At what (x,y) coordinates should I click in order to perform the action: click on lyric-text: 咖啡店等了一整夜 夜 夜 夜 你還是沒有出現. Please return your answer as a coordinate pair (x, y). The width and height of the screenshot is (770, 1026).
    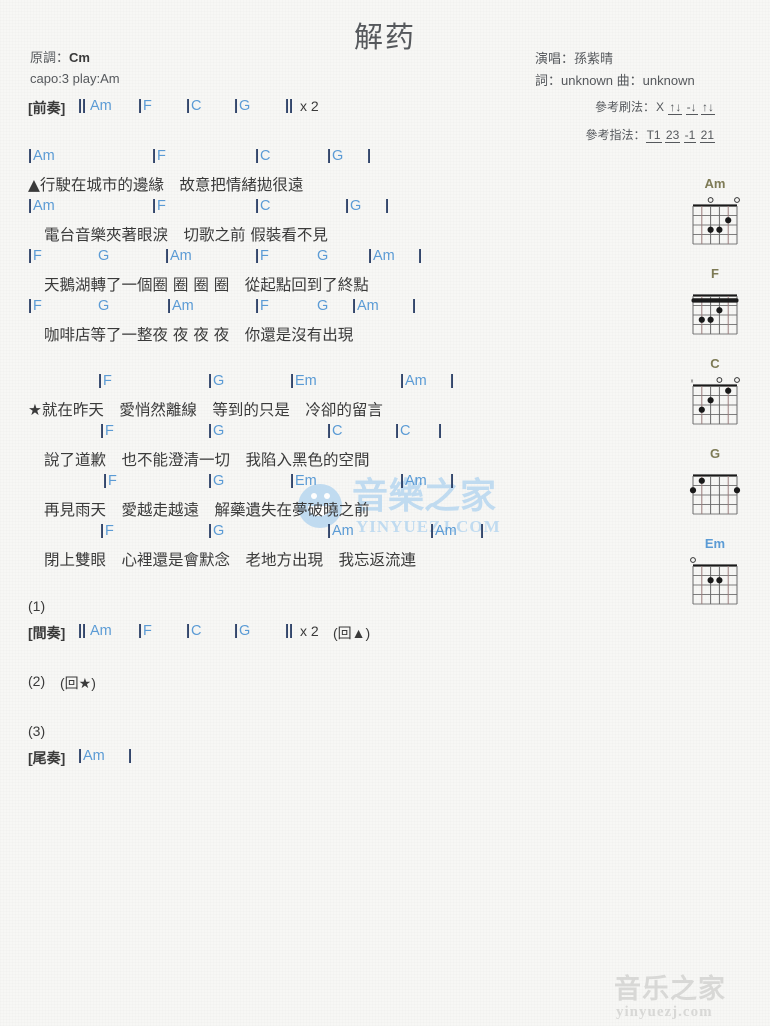
    Looking at the image, I should click on (199, 335).